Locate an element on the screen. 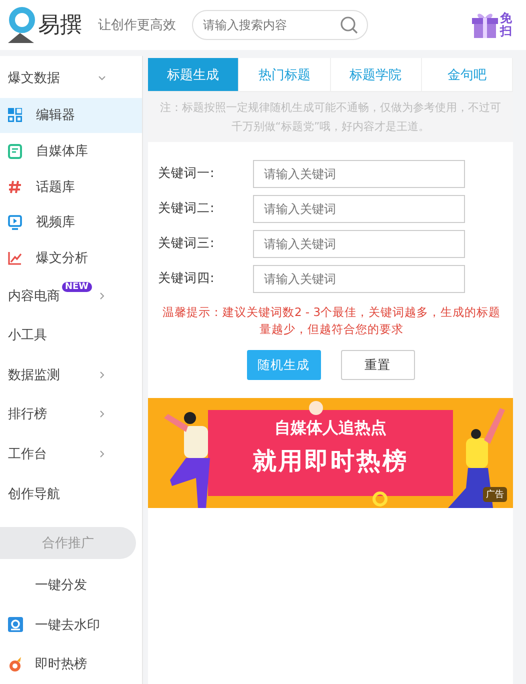  promo-text: 扫 is located at coordinates (506, 31).